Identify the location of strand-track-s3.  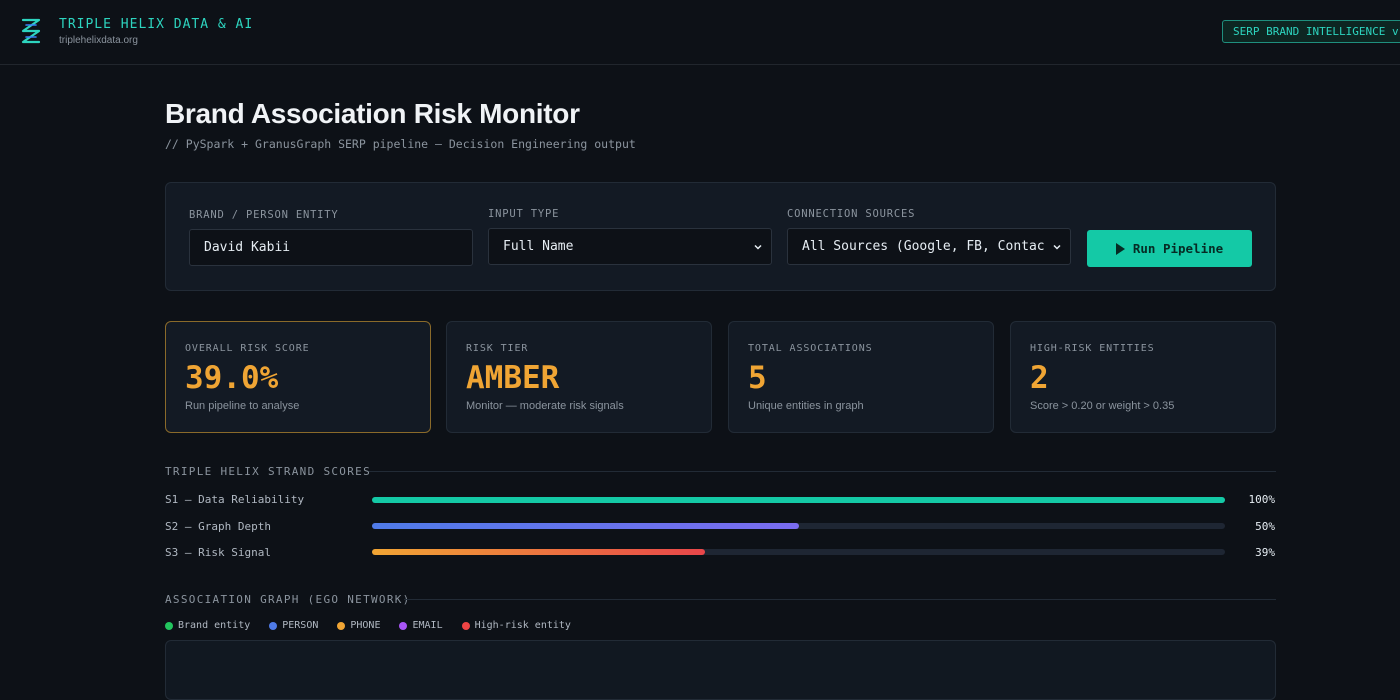
(798, 552).